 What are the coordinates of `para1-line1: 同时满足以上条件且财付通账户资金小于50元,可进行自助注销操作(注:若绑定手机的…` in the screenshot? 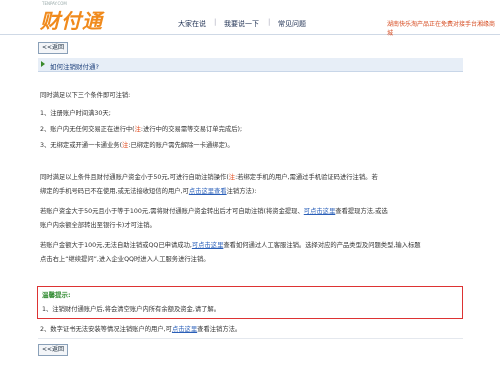 It's located at (209, 177).